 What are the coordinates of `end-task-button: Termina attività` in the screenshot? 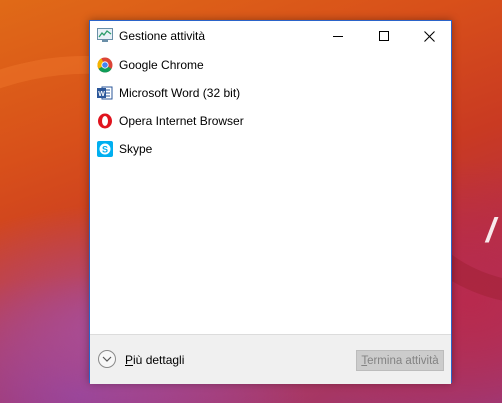 It's located at (400, 360).